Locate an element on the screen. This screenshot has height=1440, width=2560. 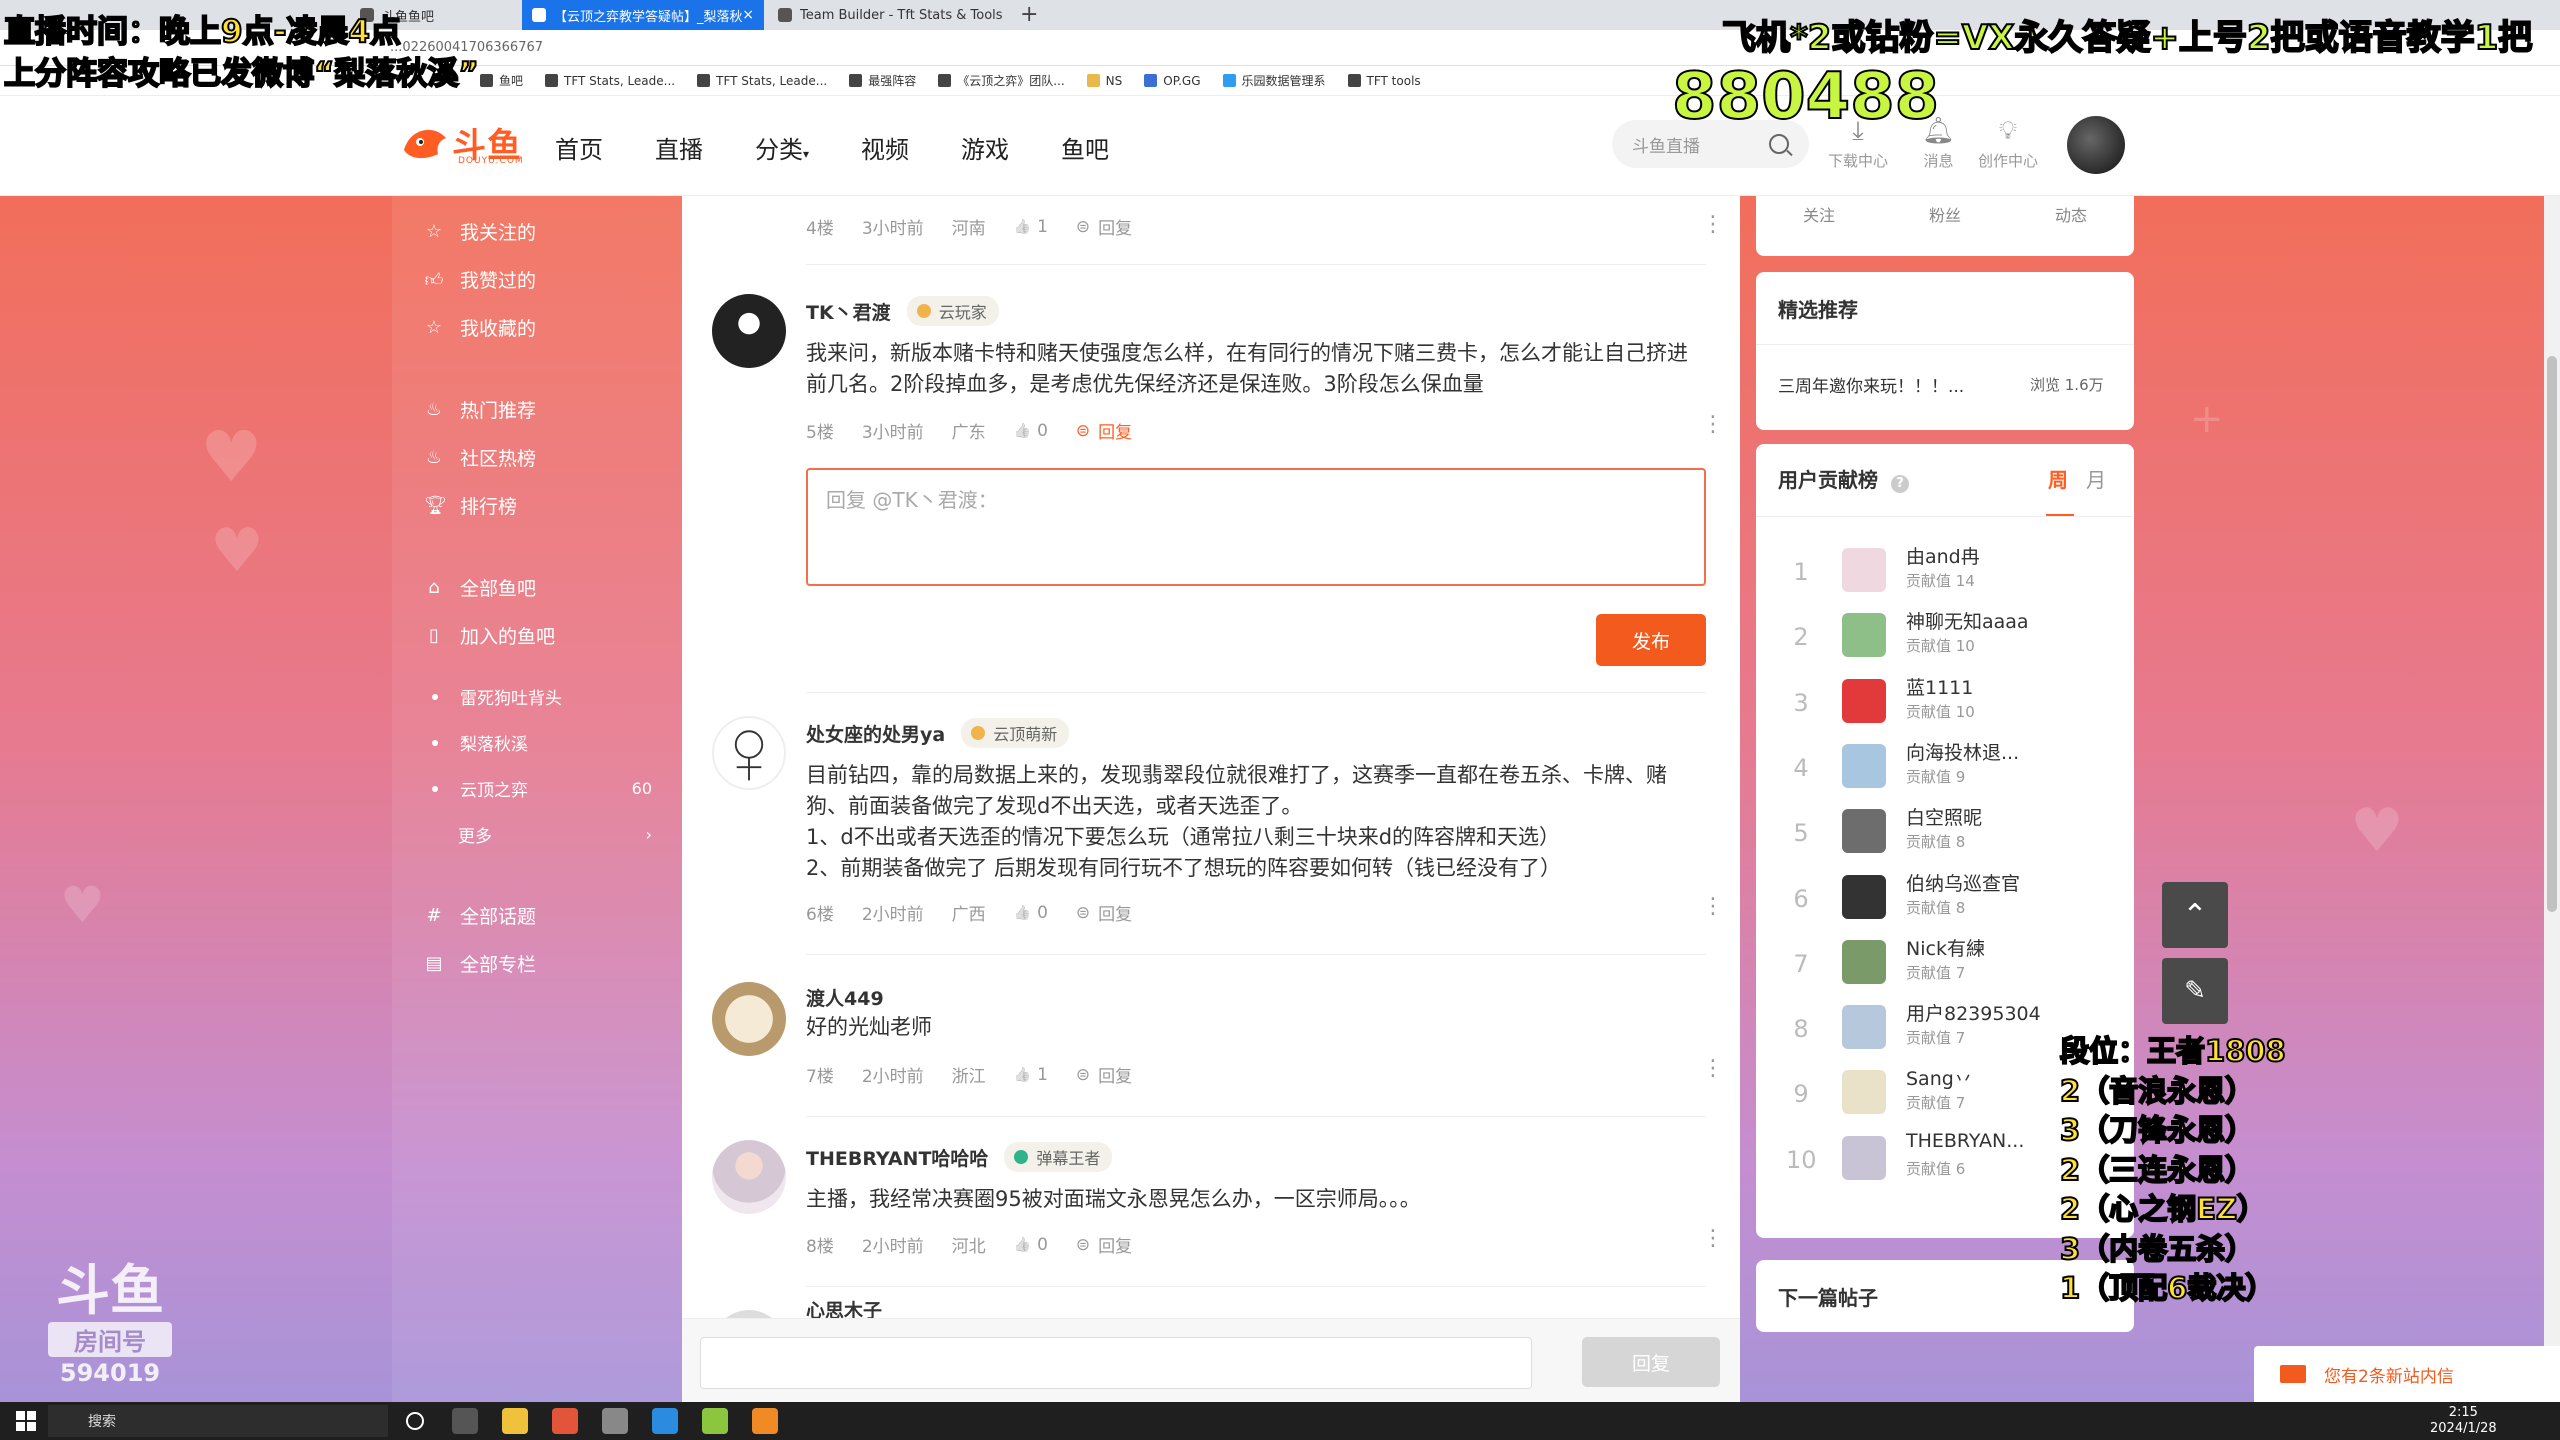
cortana-icon is located at coordinates (415, 1421).